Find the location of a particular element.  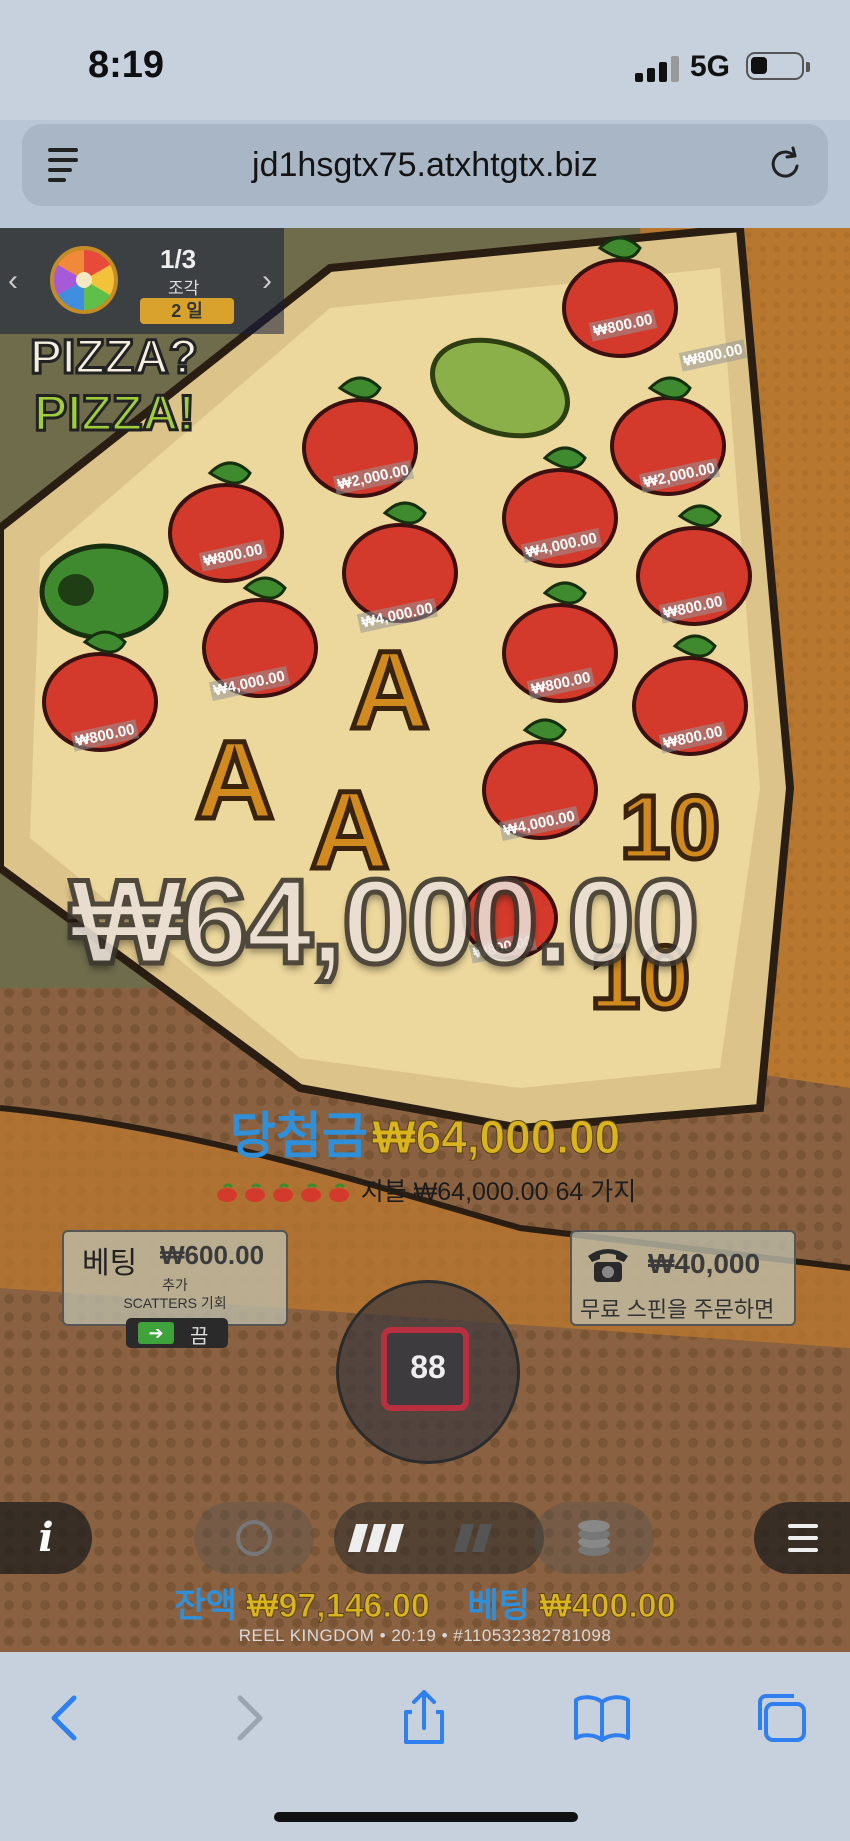

forward-icon is located at coordinates (248, 1718).